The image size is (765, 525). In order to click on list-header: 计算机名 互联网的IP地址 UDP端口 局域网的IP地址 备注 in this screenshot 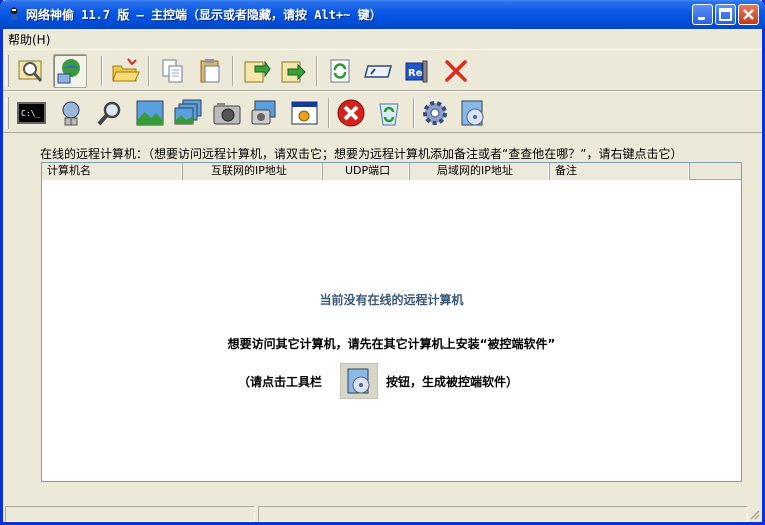, I will do `click(391, 171)`.